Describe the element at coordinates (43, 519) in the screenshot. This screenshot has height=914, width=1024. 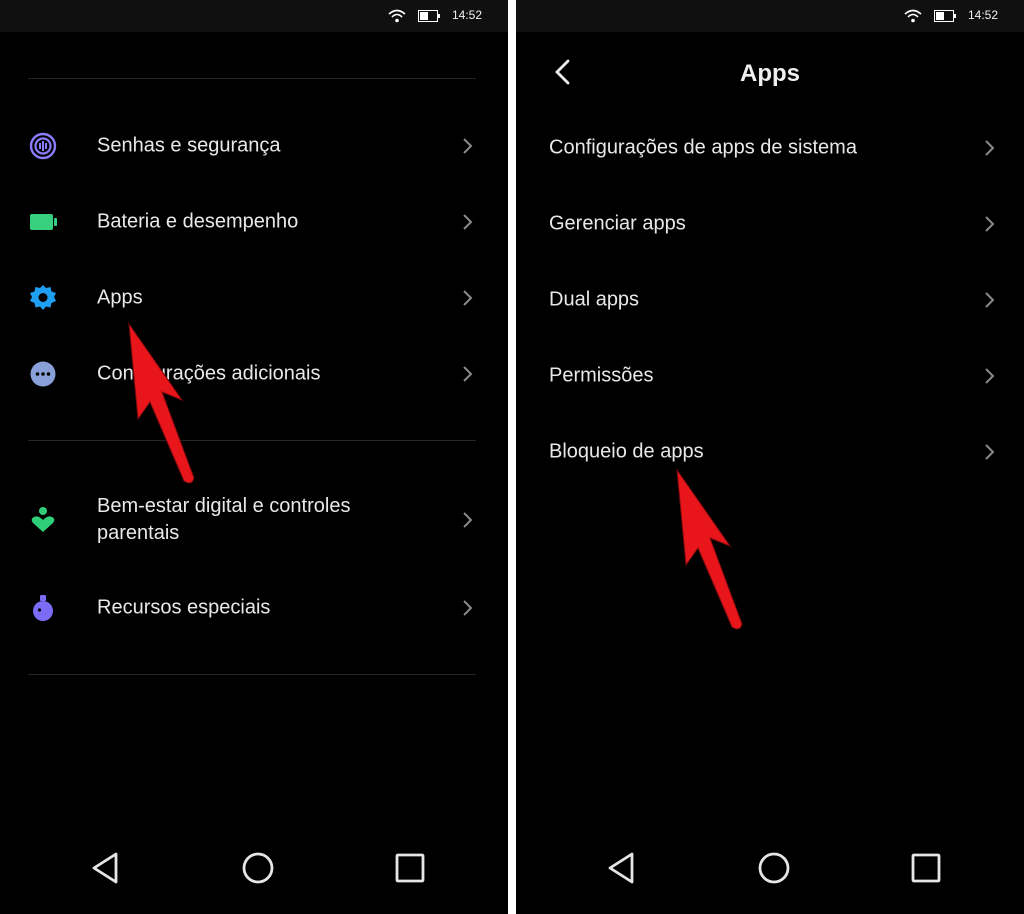
I see `wellbeing-icon` at that location.